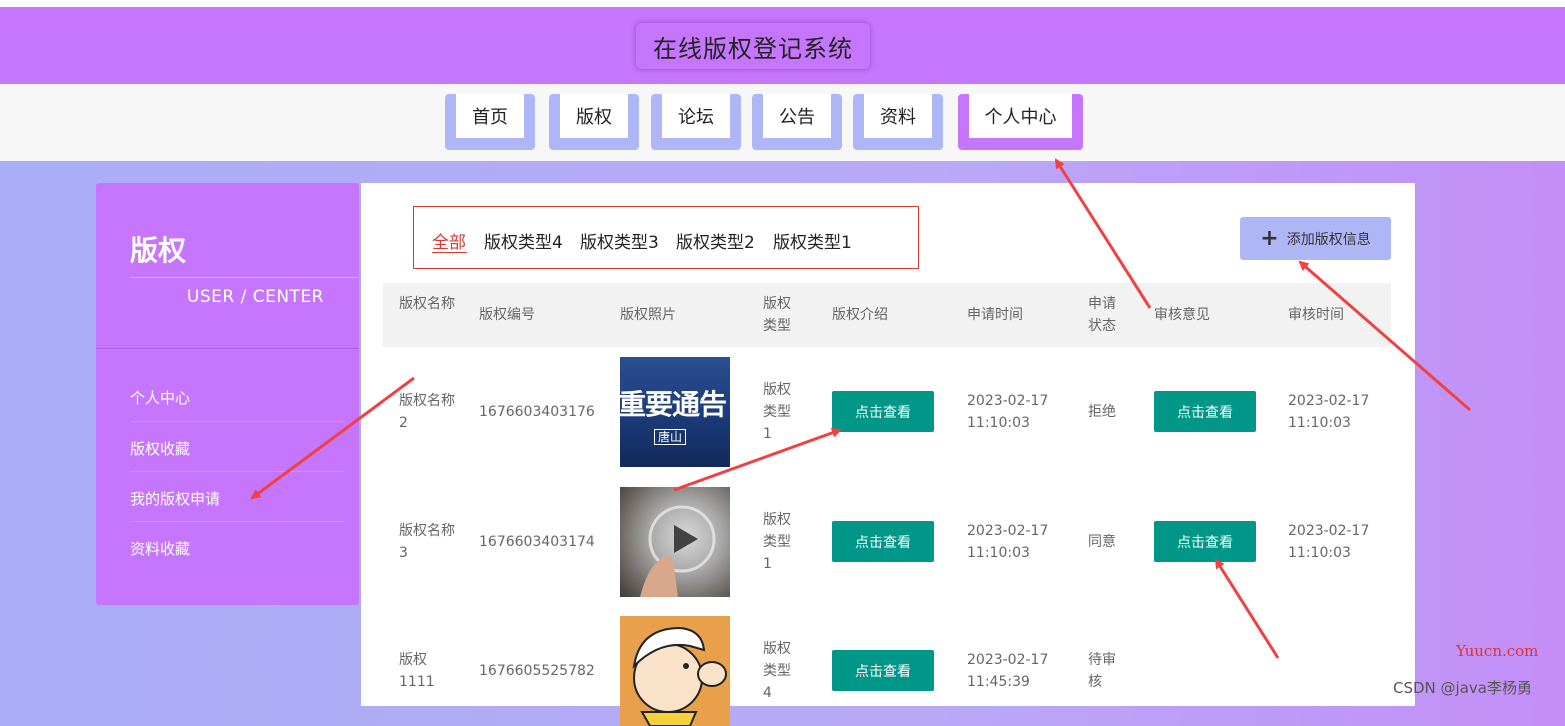 The height and width of the screenshot is (726, 1565). What do you see at coordinates (1008, 671) in the screenshot?
I see `cell-apply-time: 2023-02-17 11:45:39` at bounding box center [1008, 671].